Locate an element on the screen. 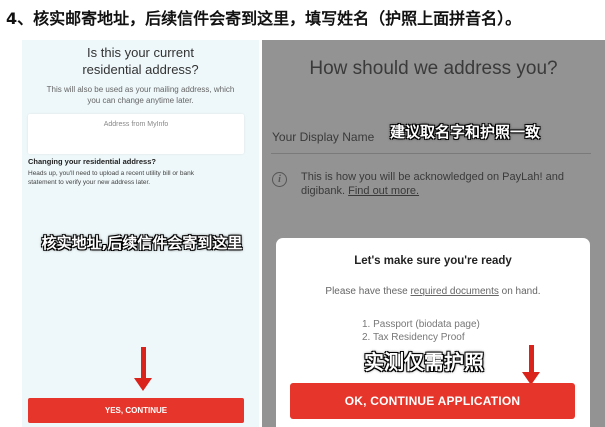 The width and height of the screenshot is (605, 427). sheet-annotation: 实测仅需护照 is located at coordinates (424, 362).